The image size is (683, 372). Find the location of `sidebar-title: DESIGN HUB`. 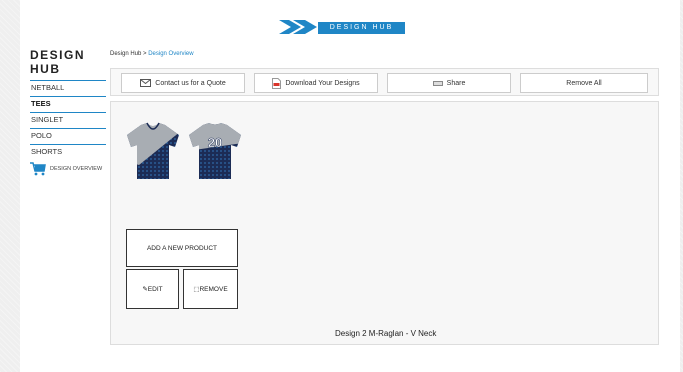

sidebar-title: DESIGN HUB is located at coordinates (58, 62).